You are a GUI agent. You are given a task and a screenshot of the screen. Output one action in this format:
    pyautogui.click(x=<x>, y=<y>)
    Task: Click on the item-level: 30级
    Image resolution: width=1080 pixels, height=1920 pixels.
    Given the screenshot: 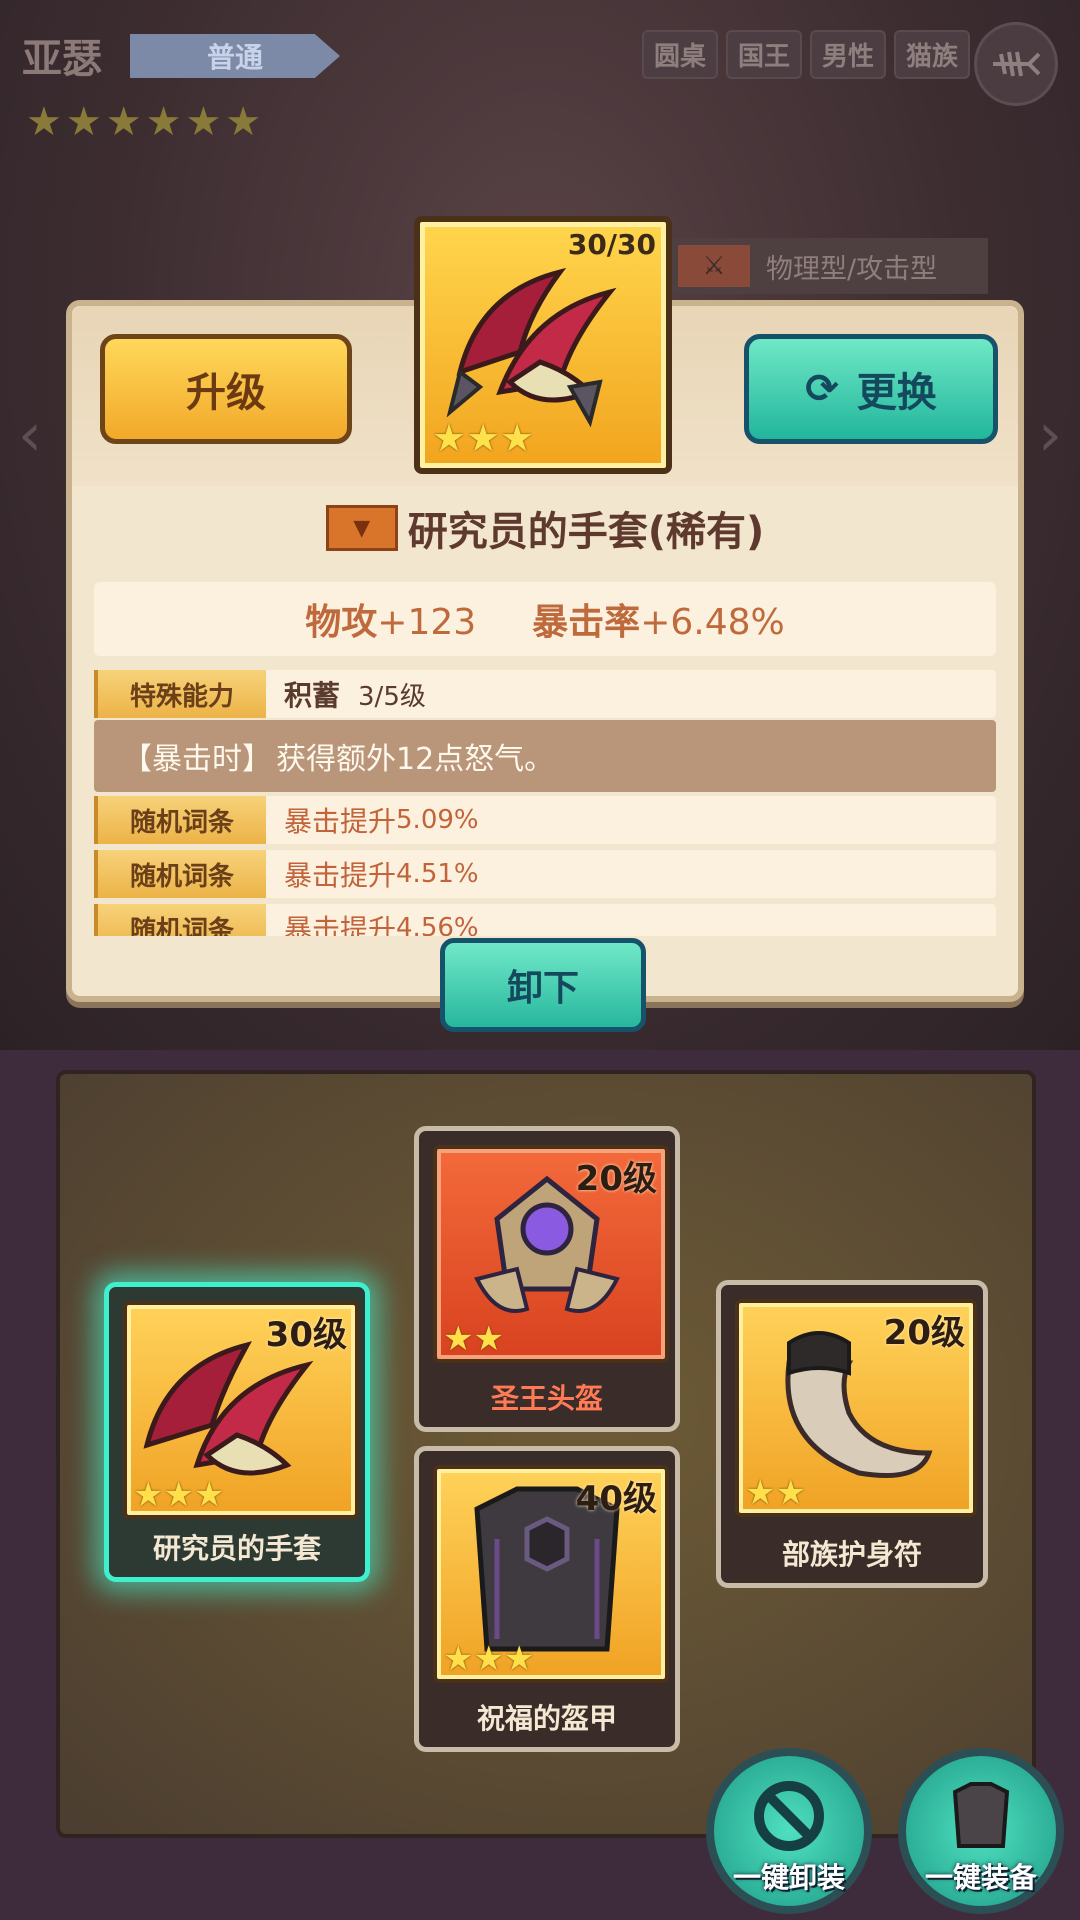 What is the action you would take?
    pyautogui.click(x=306, y=1335)
    